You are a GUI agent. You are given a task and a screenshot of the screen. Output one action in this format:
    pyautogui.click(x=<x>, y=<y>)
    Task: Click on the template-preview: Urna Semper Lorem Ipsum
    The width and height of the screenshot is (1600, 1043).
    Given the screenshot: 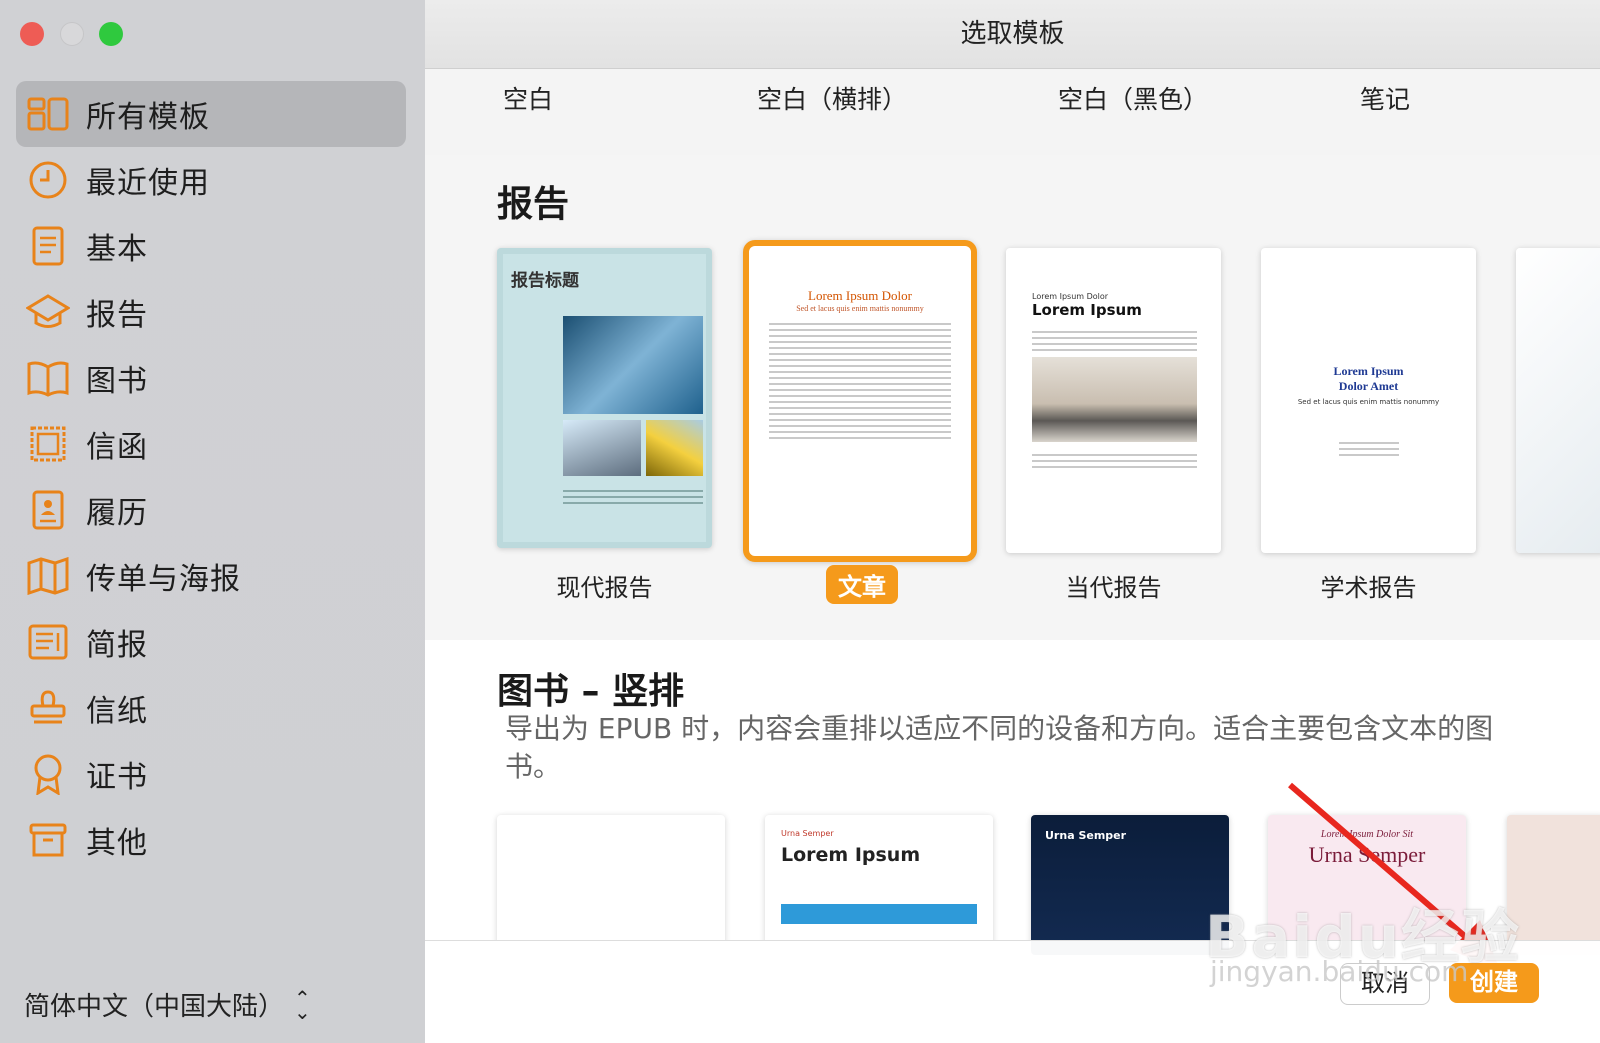 What is the action you would take?
    pyautogui.click(x=879, y=876)
    